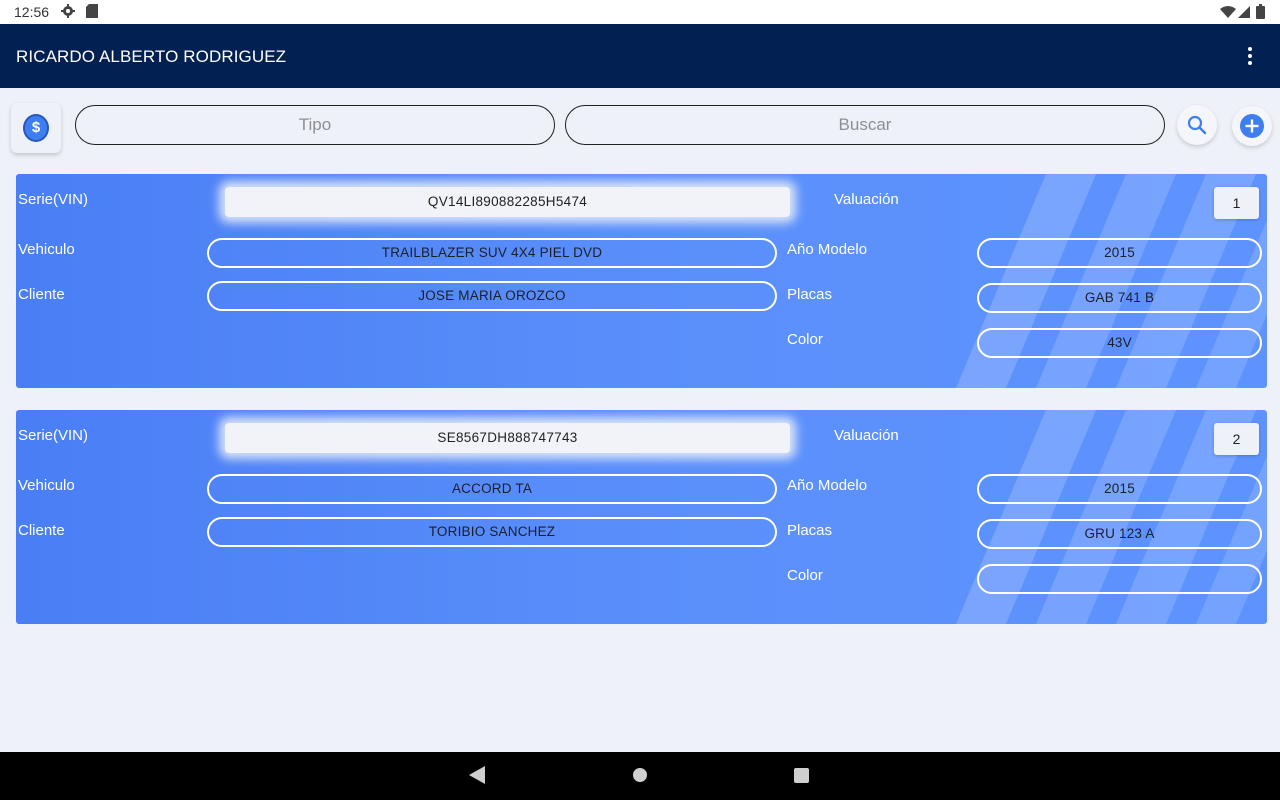 The height and width of the screenshot is (800, 1280). I want to click on vehiculo-field: TRAILBLAZER SUV 4X4 PIEL DVD, so click(492, 253).